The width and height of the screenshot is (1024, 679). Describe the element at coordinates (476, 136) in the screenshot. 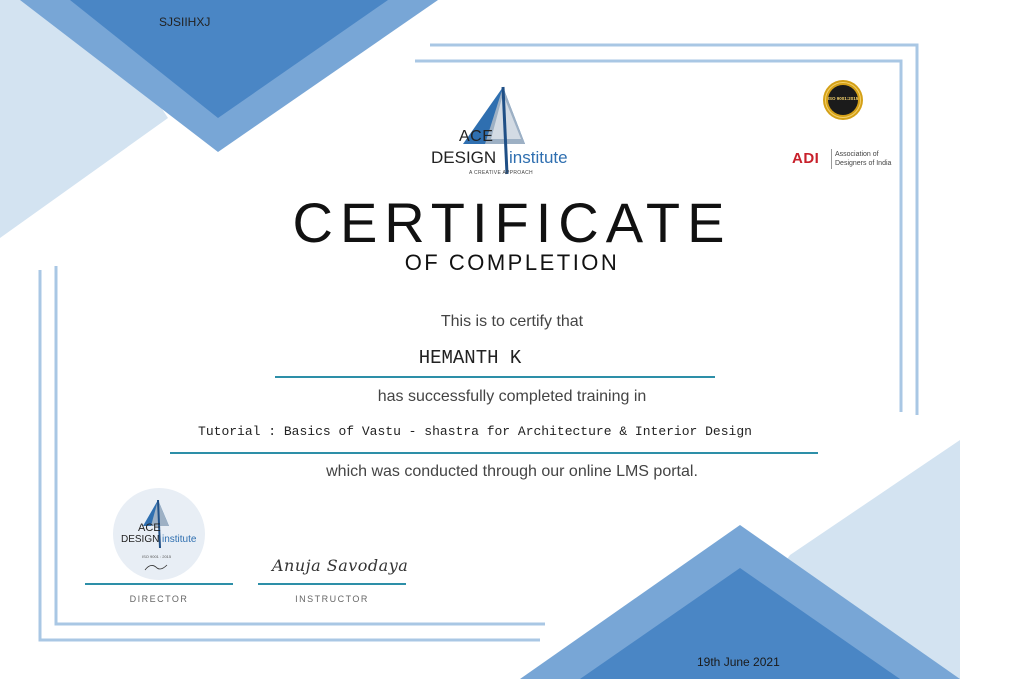

I see `logo-text-ace: ACE` at that location.